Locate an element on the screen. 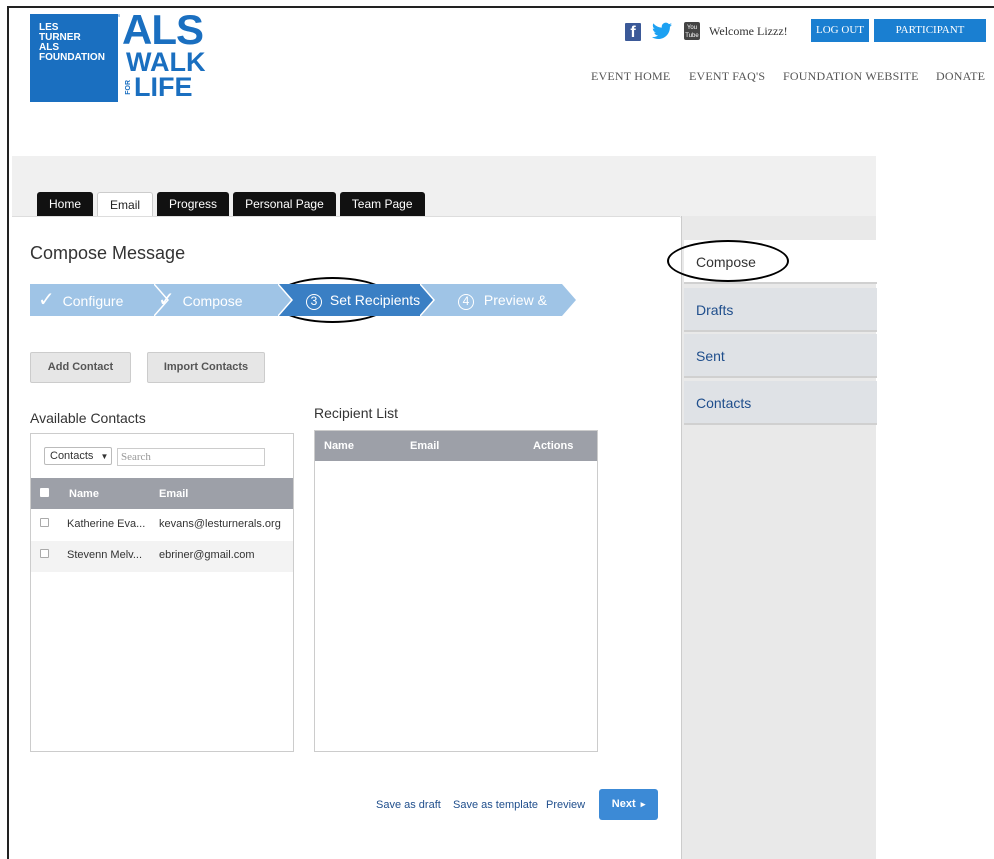 The width and height of the screenshot is (994, 859). recipient-list-panel: Name Email Actions is located at coordinates (456, 591).